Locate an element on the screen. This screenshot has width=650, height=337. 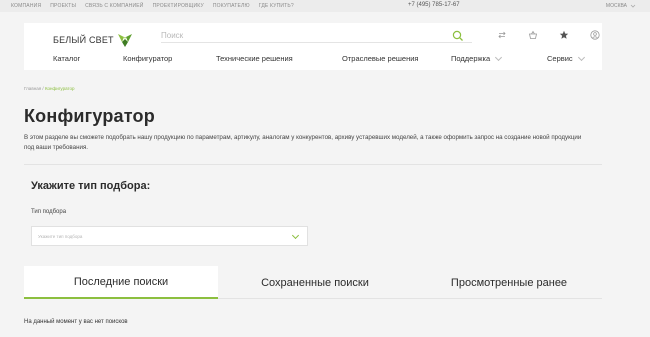
tab-label: Просмотренные ранее is located at coordinates (509, 282).